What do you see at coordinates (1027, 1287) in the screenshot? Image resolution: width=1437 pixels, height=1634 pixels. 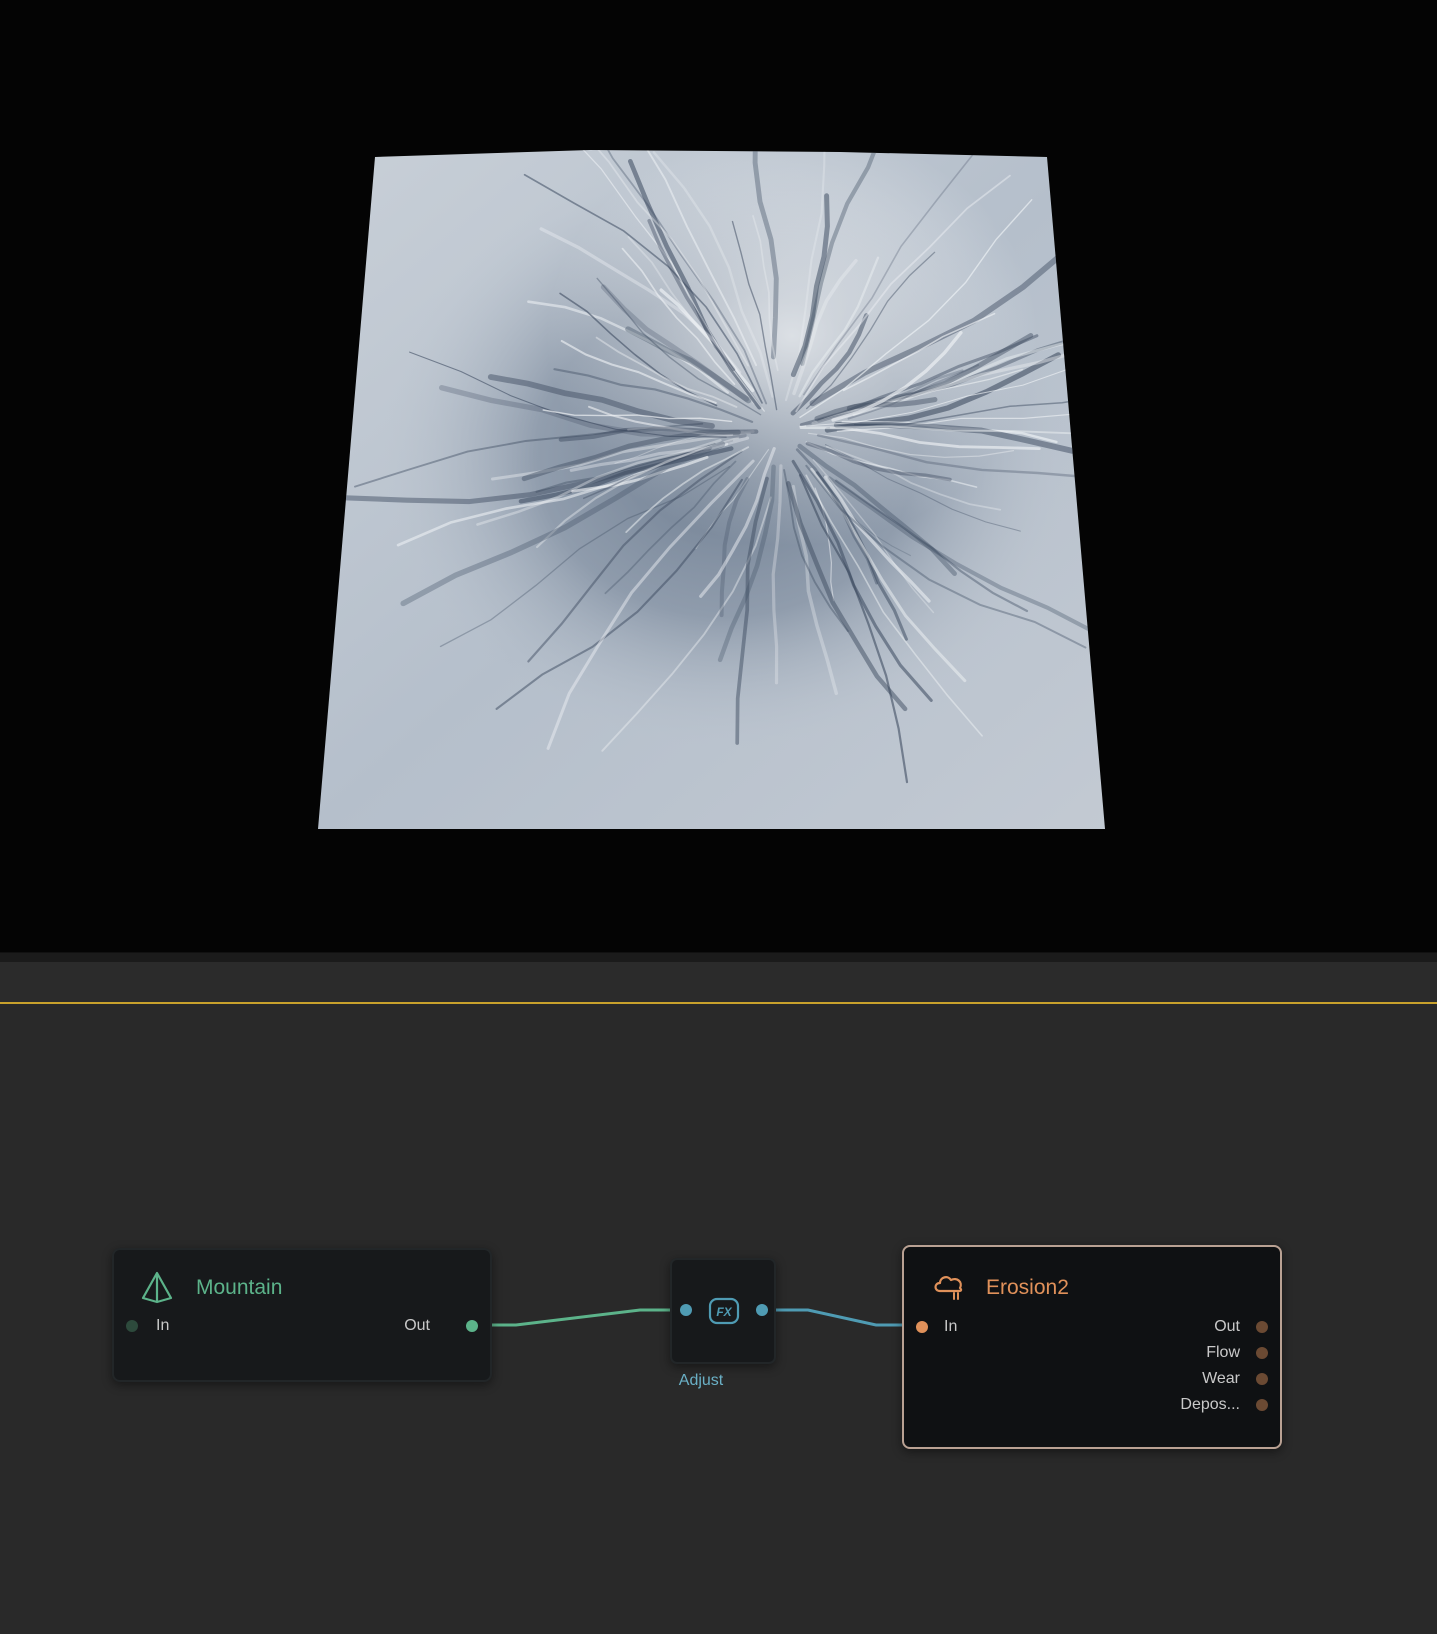 I see `erosion-node-title: Erosion2` at bounding box center [1027, 1287].